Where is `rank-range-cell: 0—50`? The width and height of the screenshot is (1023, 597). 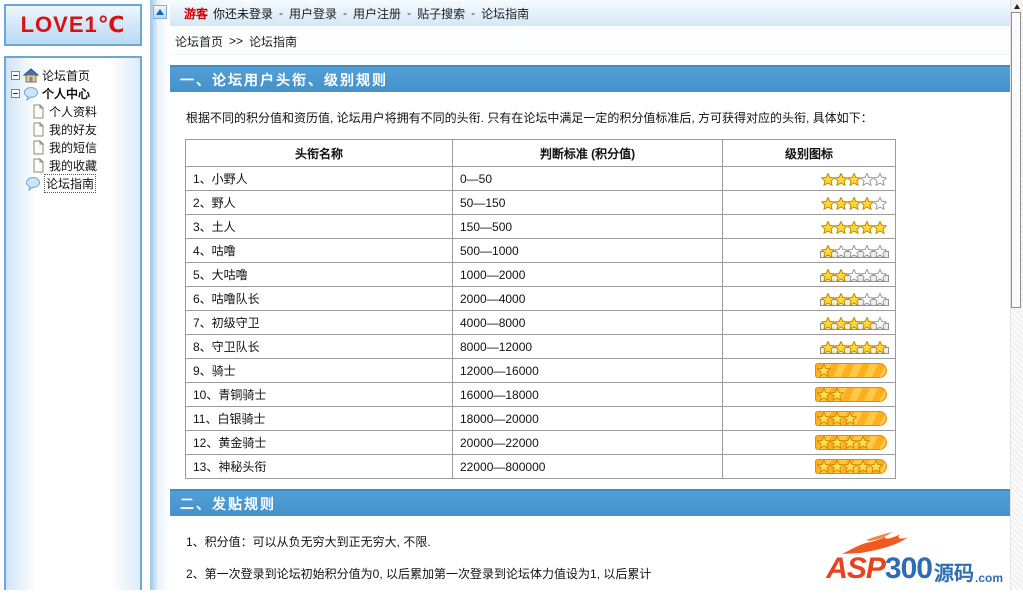 rank-range-cell: 0—50 is located at coordinates (587, 178).